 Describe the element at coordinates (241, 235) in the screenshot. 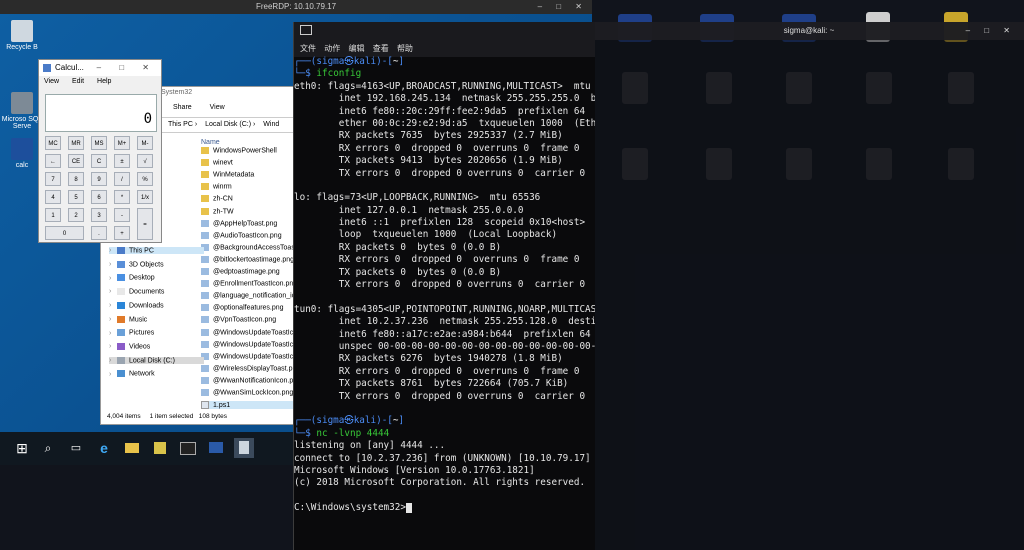

I see `file-row: @AudioToastIcon.png` at that location.